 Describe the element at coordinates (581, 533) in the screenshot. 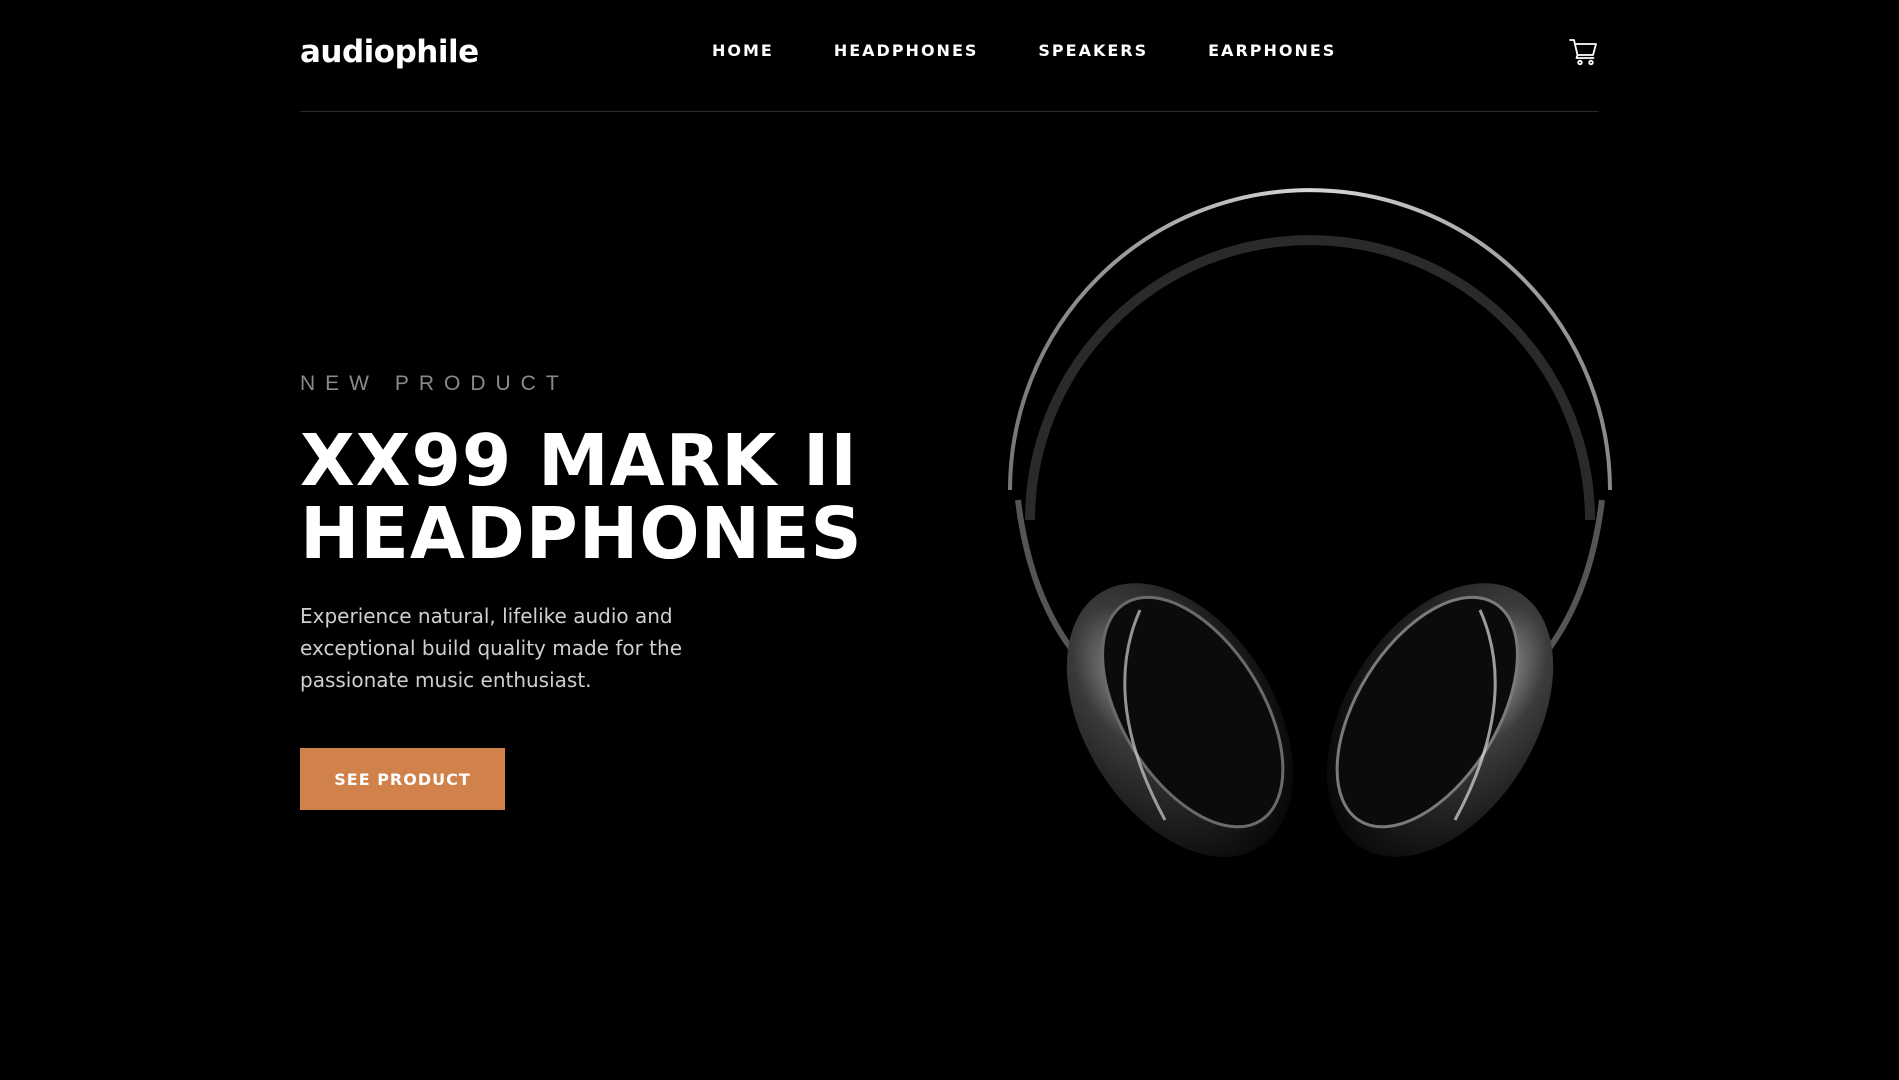

I see `product-title-line2: HEADPHONES` at that location.